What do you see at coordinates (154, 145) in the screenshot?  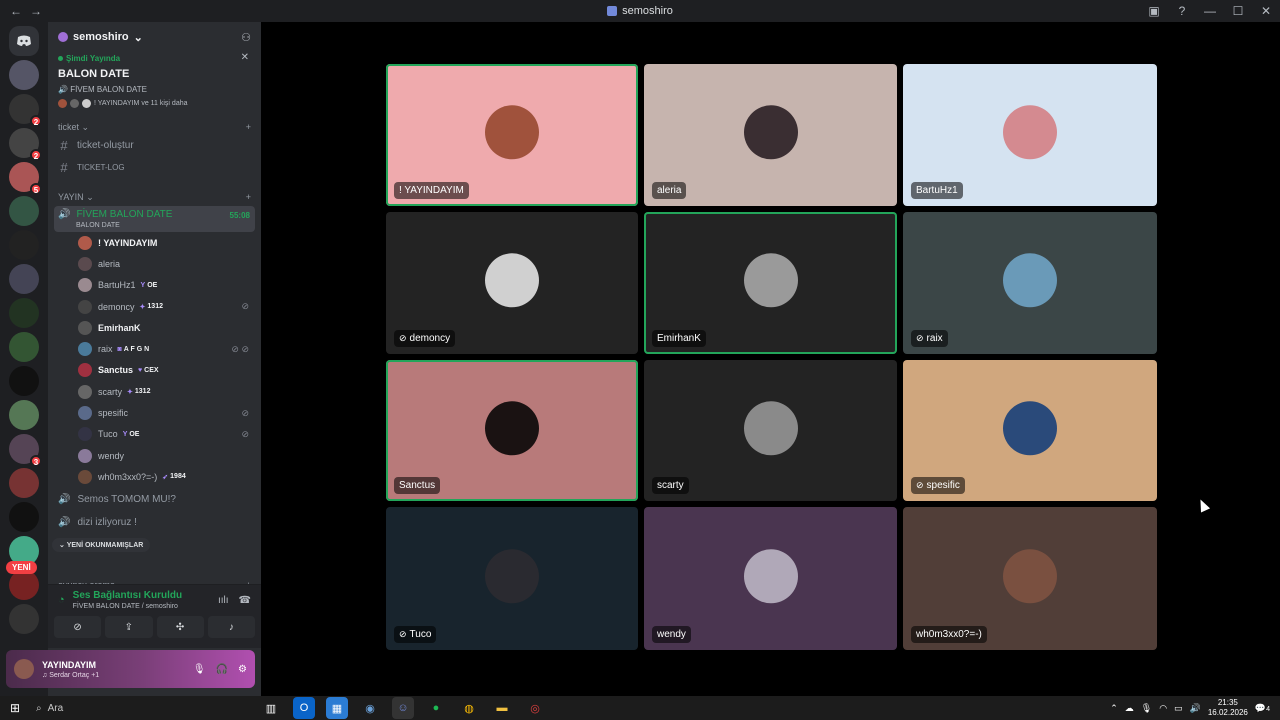 I see `channel-ticket-olustur: # ticket-oluştur` at bounding box center [154, 145].